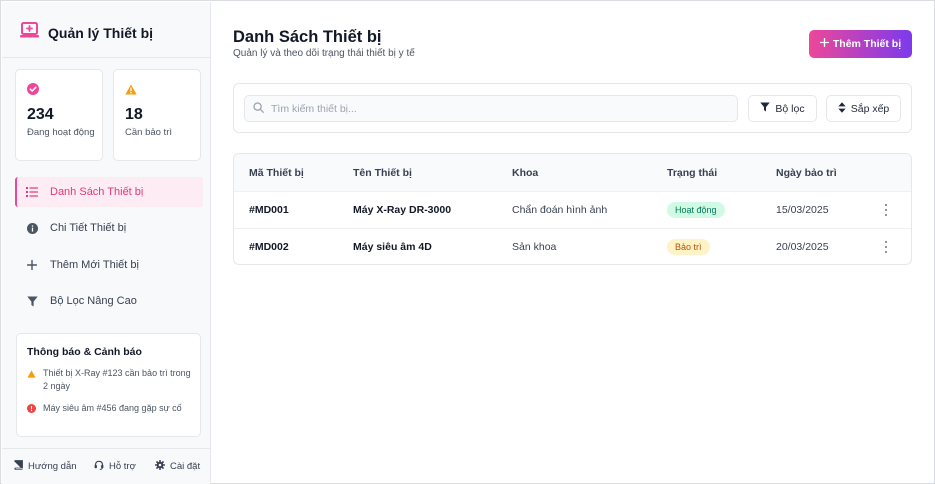  What do you see at coordinates (93, 301) in the screenshot?
I see `sidebar-item-label: Bộ Lọc Nâng Cao` at bounding box center [93, 301].